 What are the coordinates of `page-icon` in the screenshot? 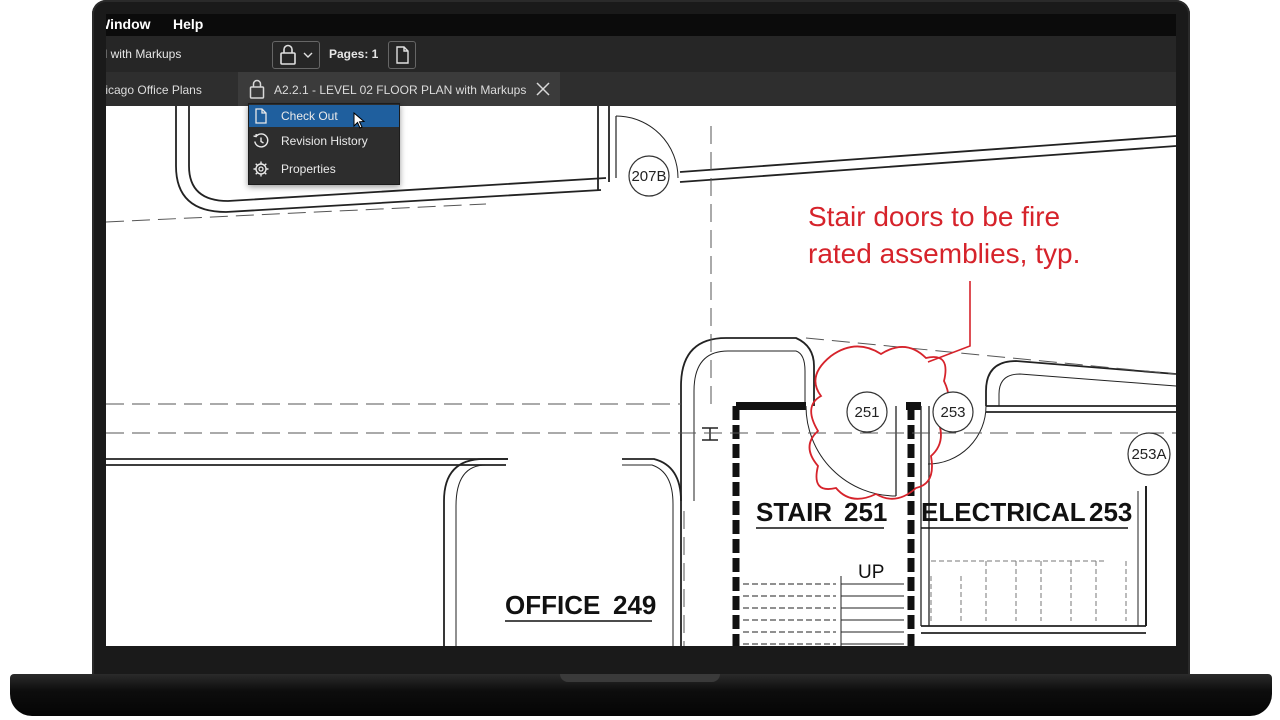 It's located at (402, 55).